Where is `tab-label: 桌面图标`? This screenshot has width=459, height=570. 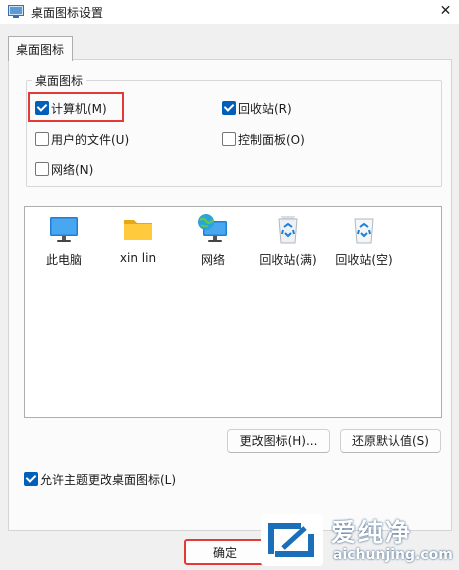 tab-label: 桌面图标 is located at coordinates (40, 50).